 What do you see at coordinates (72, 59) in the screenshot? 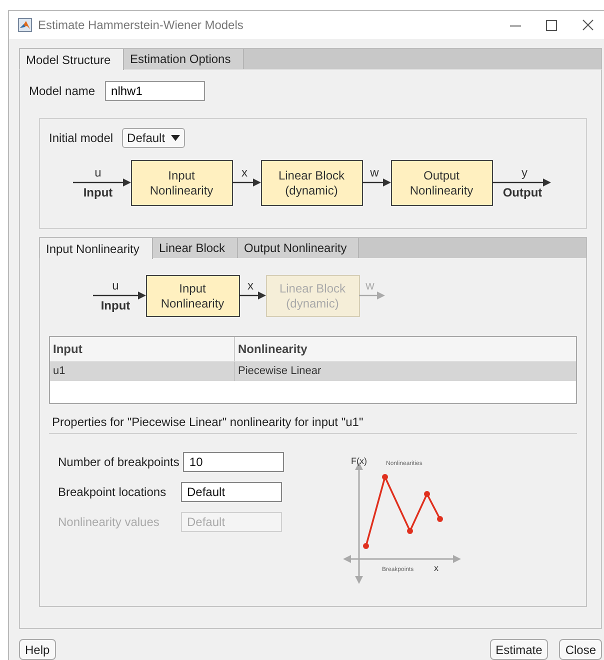
I see `tab: Model Structure` at bounding box center [72, 59].